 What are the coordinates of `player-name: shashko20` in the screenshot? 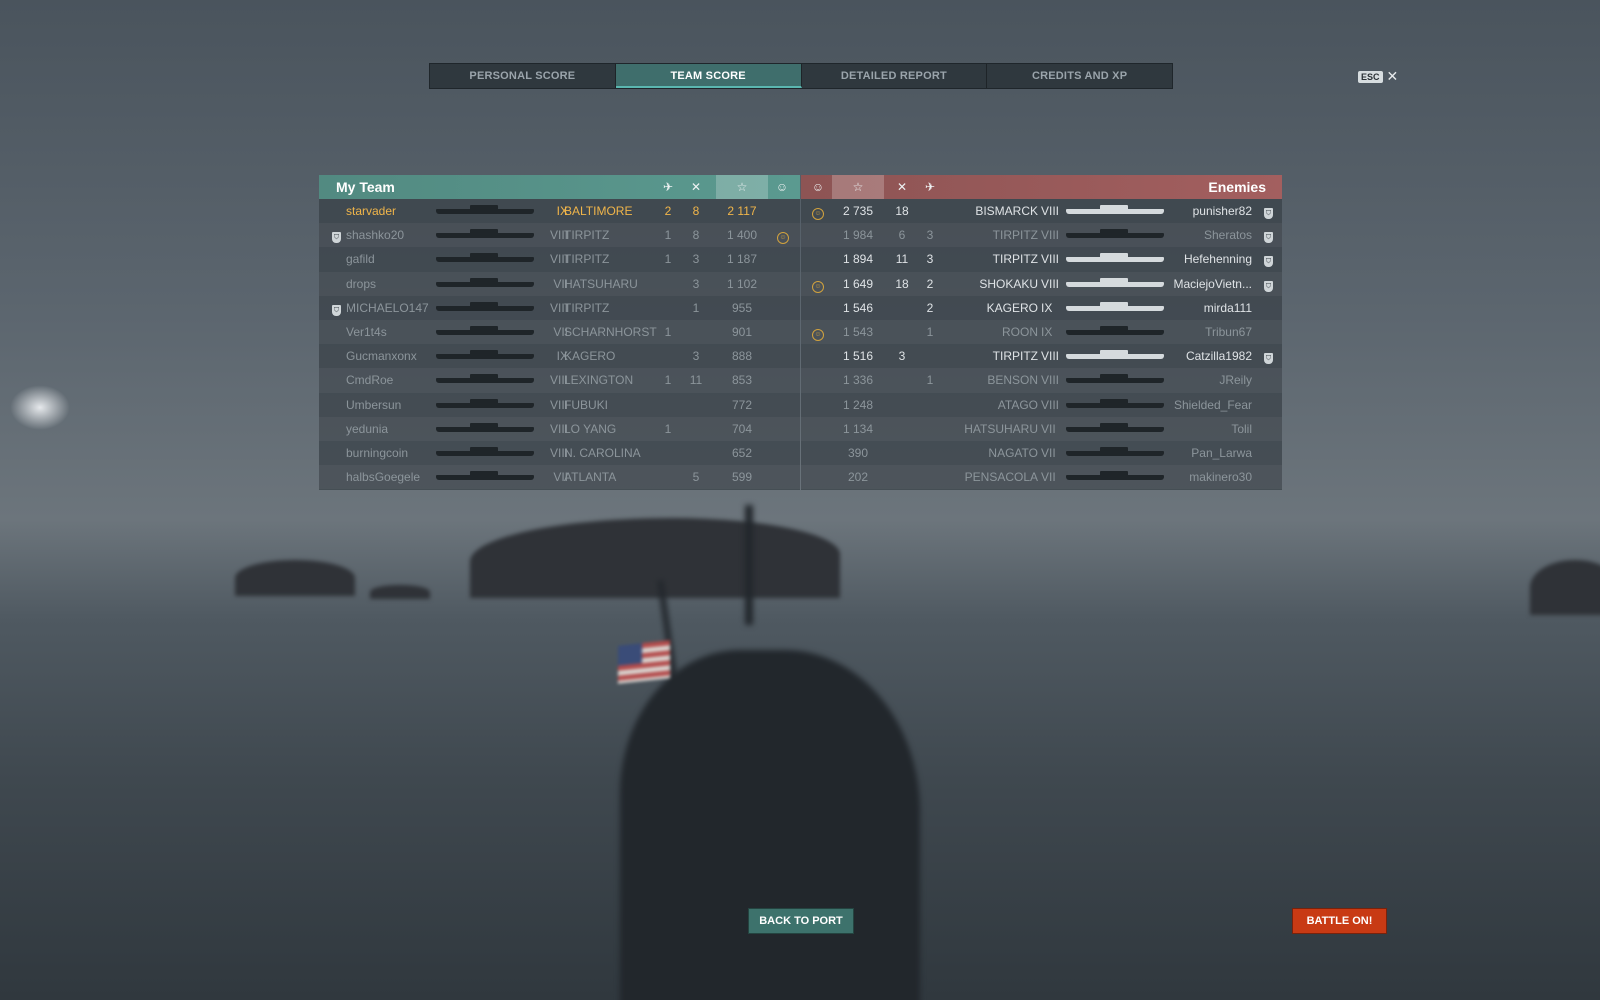 It's located at (375, 235).